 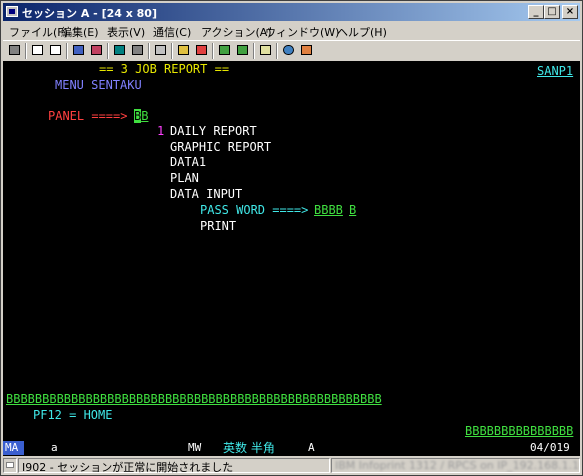 What do you see at coordinates (15, 50) in the screenshot?
I see `print-screen-icon` at bounding box center [15, 50].